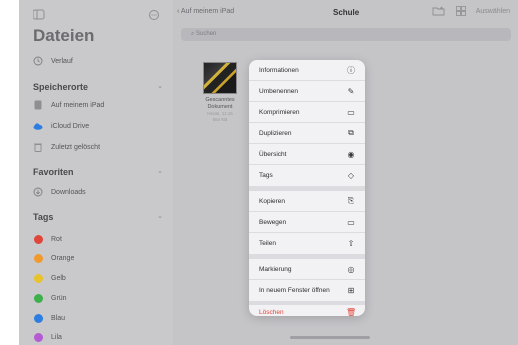  Describe the element at coordinates (50, 298) in the screenshot. I see `sidebar-item-tag-green: Grün` at that location.